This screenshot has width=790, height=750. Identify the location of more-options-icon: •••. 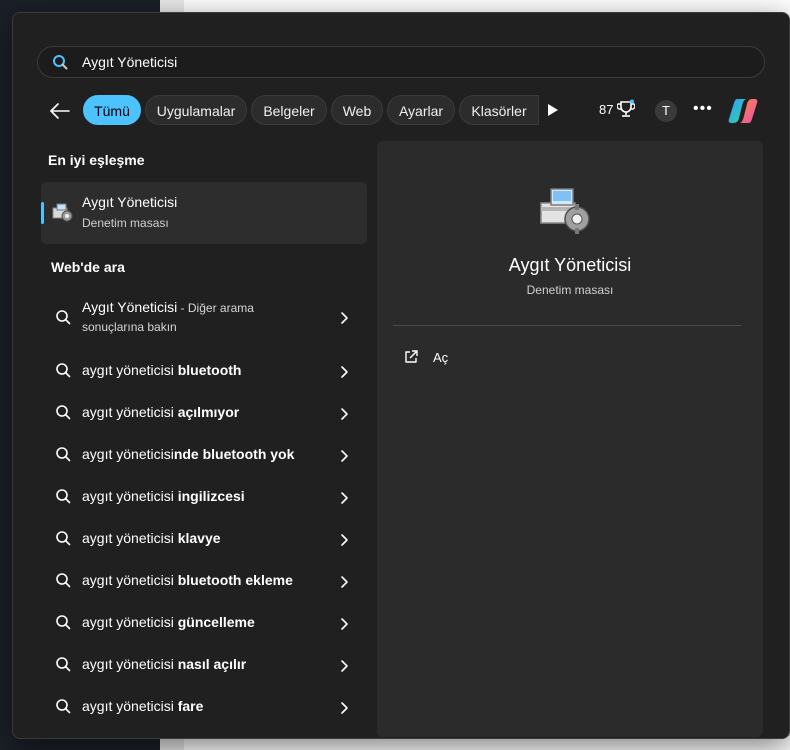
(703, 109).